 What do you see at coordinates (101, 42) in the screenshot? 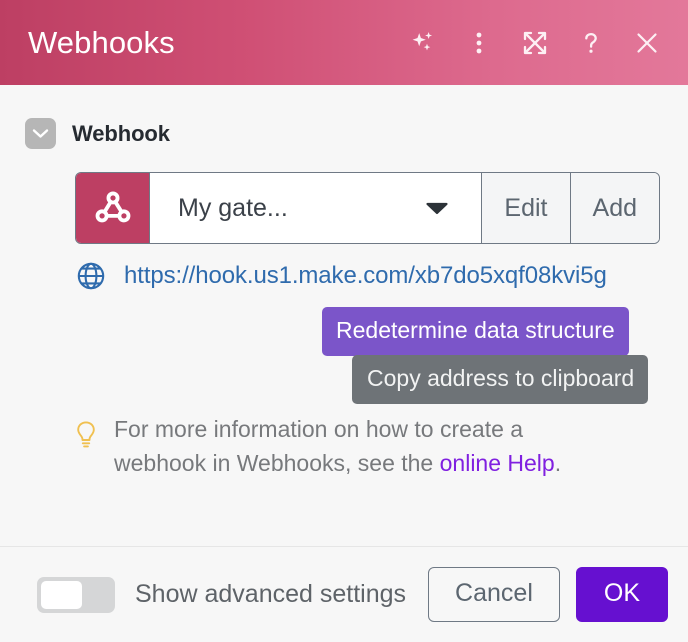
I see `page-title: Webhooks` at bounding box center [101, 42].